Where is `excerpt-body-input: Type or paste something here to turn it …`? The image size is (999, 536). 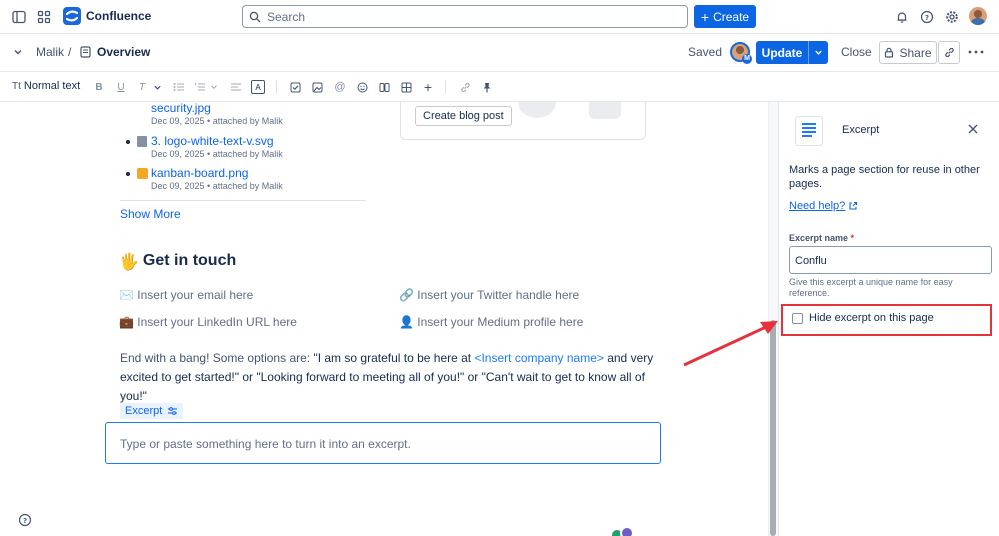 excerpt-body-input: Type or paste something here to turn it … is located at coordinates (383, 443).